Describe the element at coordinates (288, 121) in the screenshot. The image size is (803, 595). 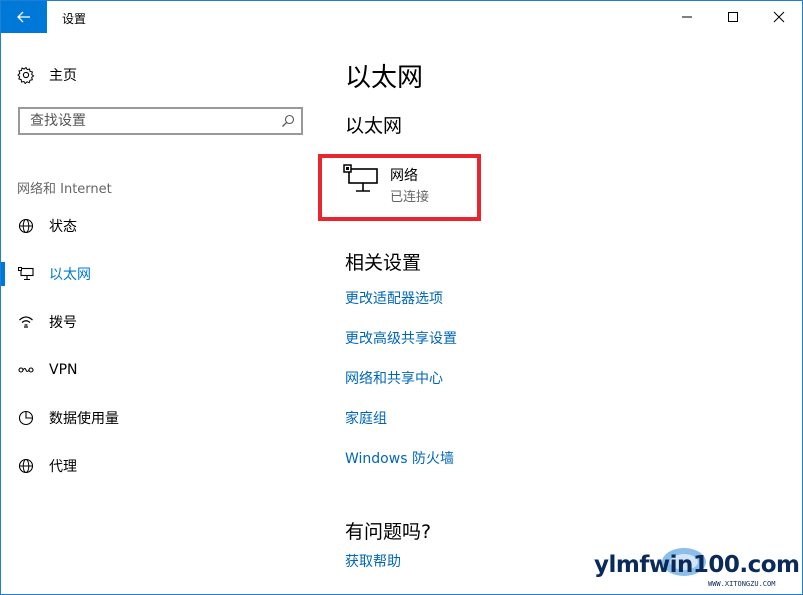
I see `search-icon` at that location.